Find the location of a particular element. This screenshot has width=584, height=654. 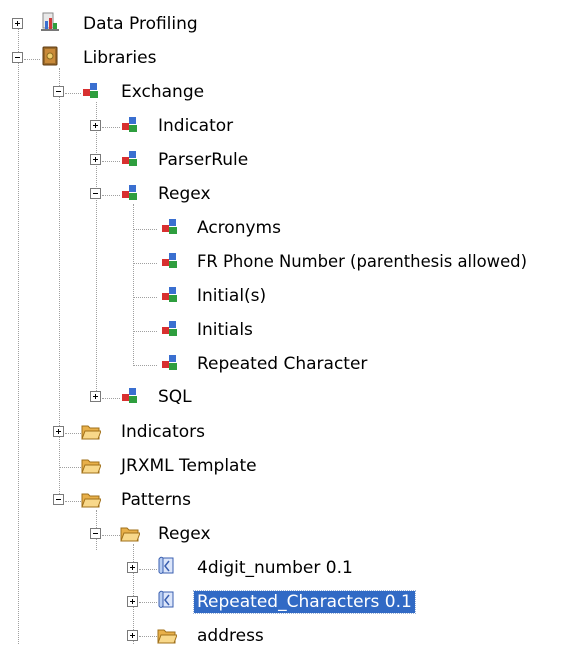

tree-item-label: Indicator is located at coordinates (196, 126).